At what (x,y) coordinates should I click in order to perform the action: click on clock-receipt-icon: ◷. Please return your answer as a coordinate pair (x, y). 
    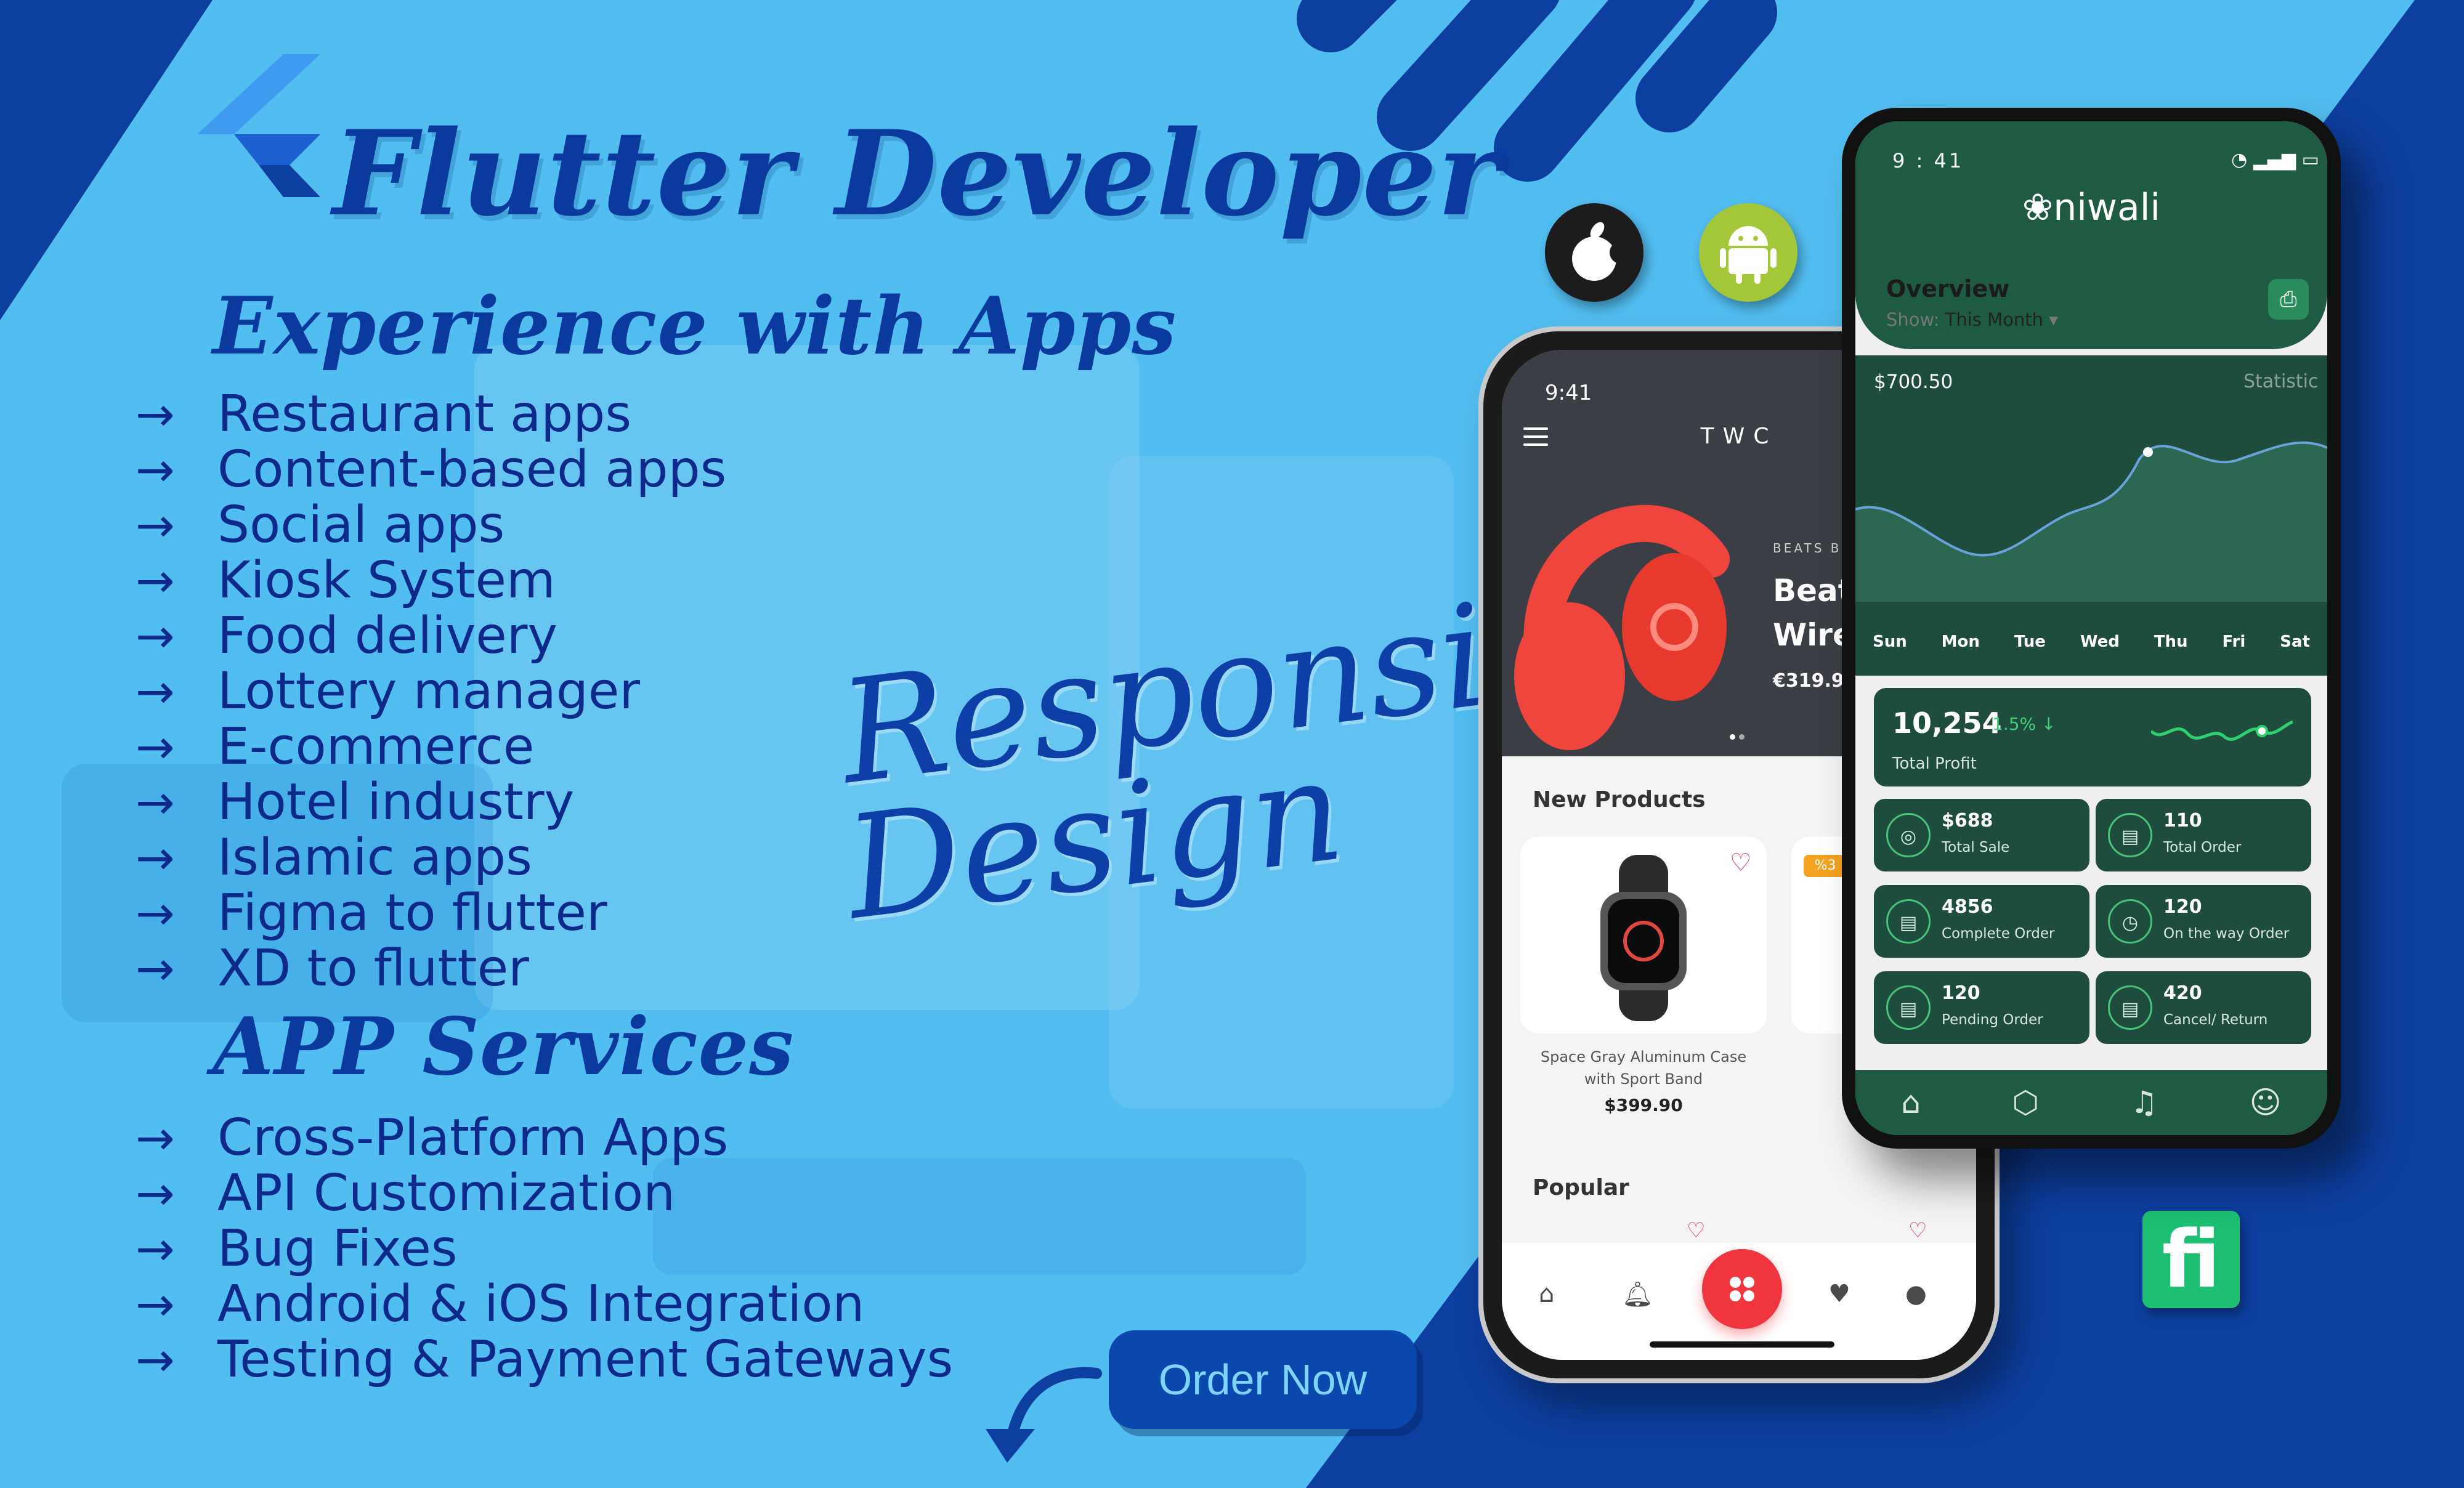
    Looking at the image, I should click on (2130, 921).